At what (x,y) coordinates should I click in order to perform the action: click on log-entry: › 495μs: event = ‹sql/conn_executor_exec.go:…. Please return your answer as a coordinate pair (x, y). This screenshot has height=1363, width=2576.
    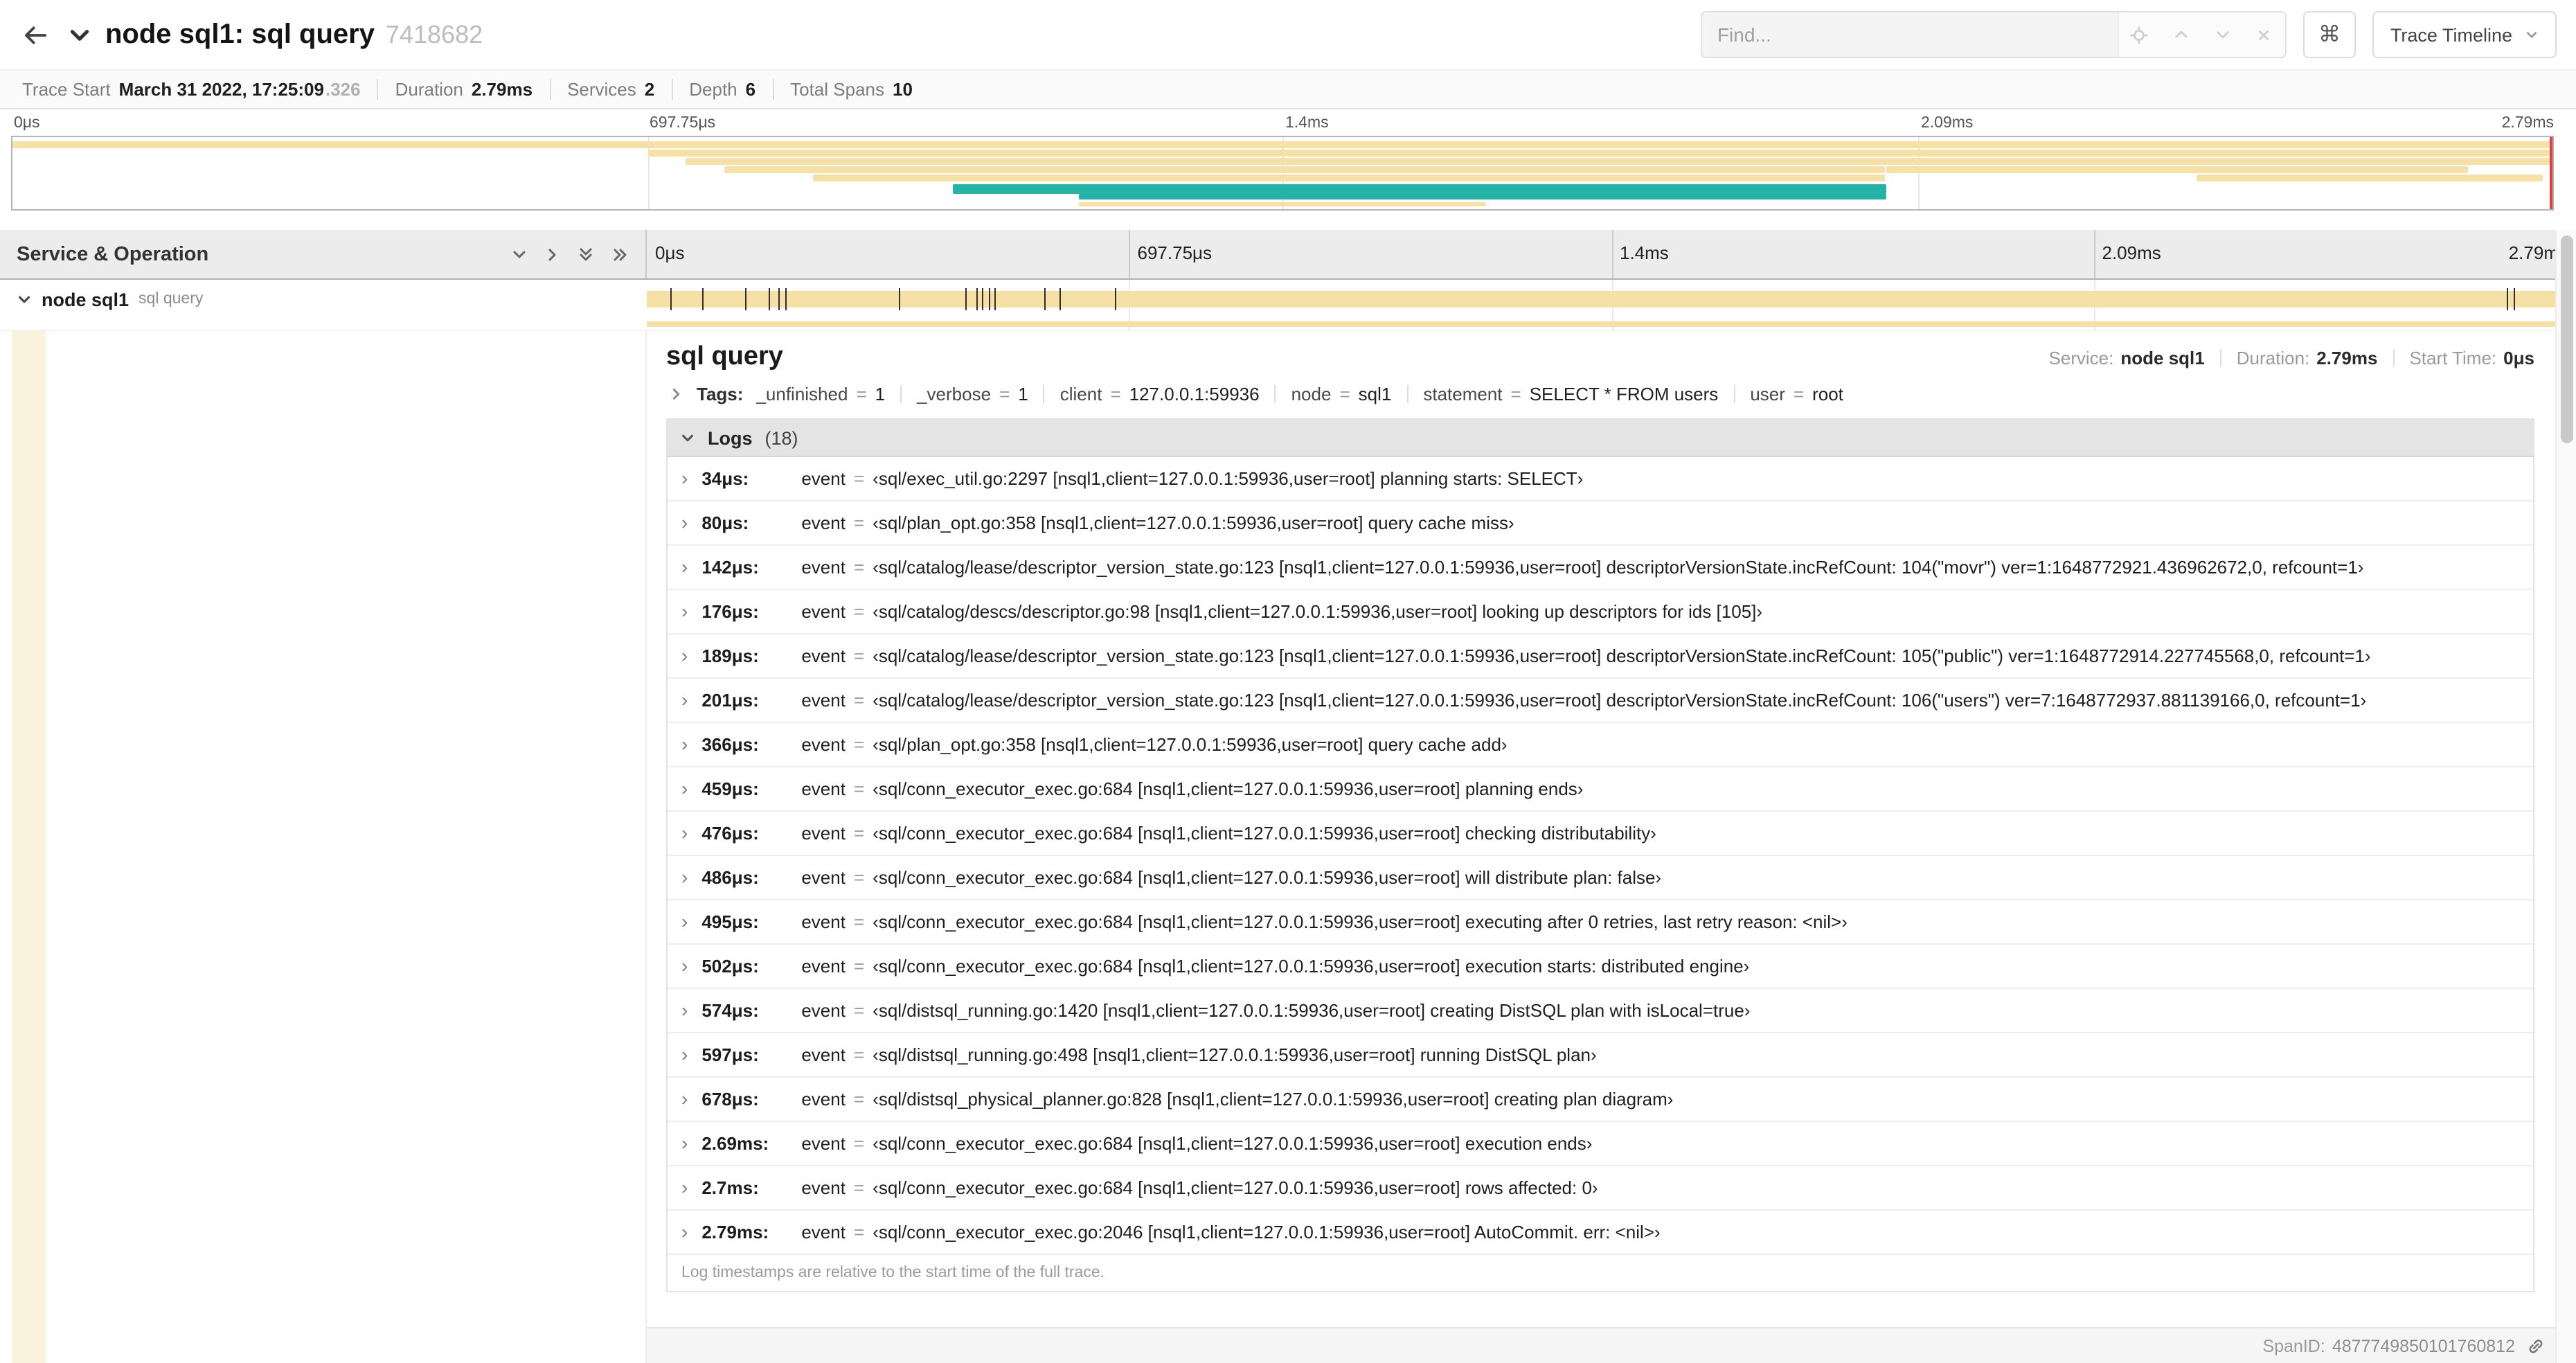
    Looking at the image, I should click on (1600, 922).